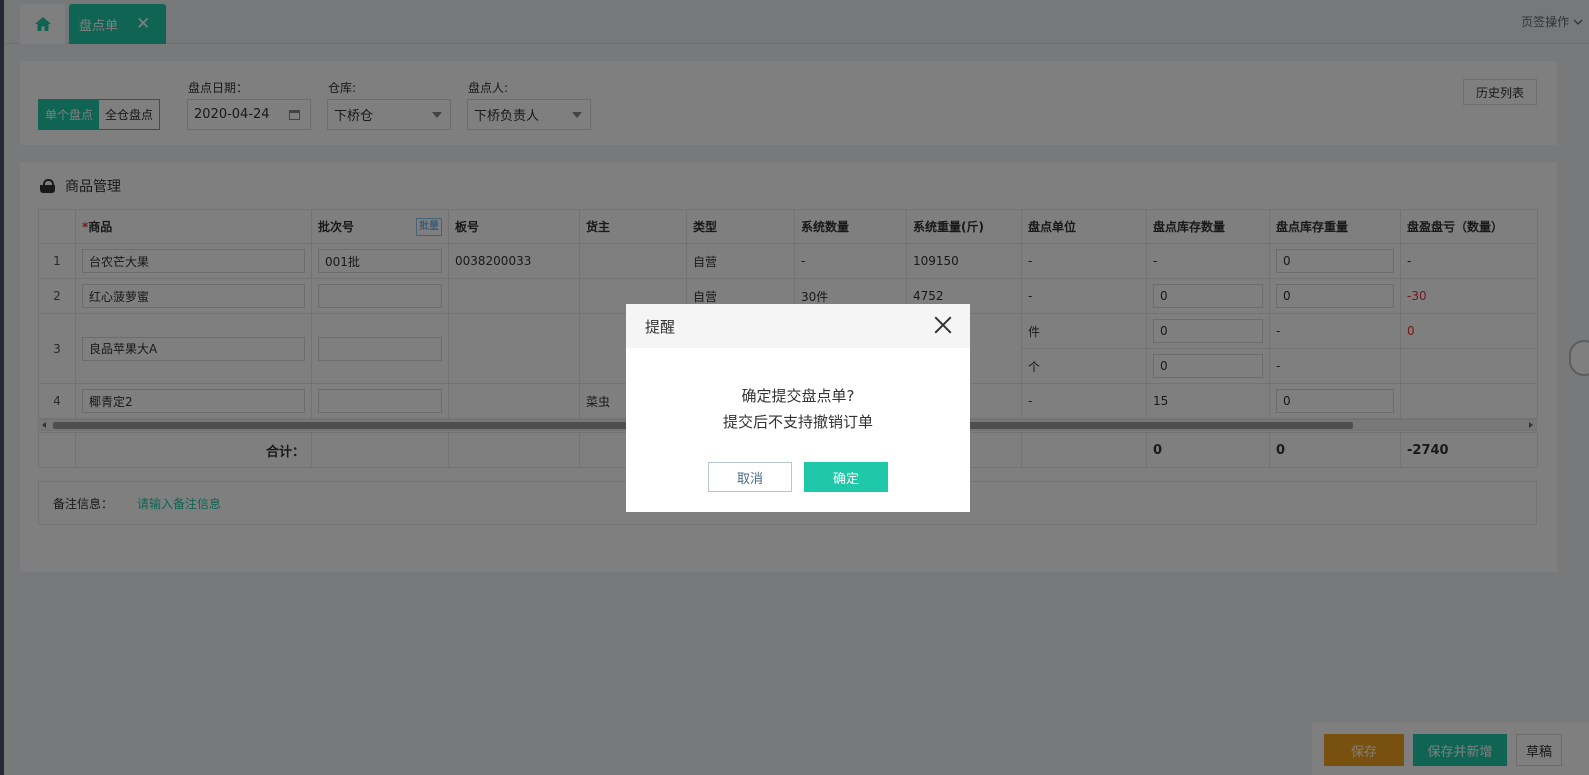 This screenshot has height=775, width=1589. Describe the element at coordinates (797, 422) in the screenshot. I see `dialog-message-line2: 提交后不支持撤销订单` at that location.